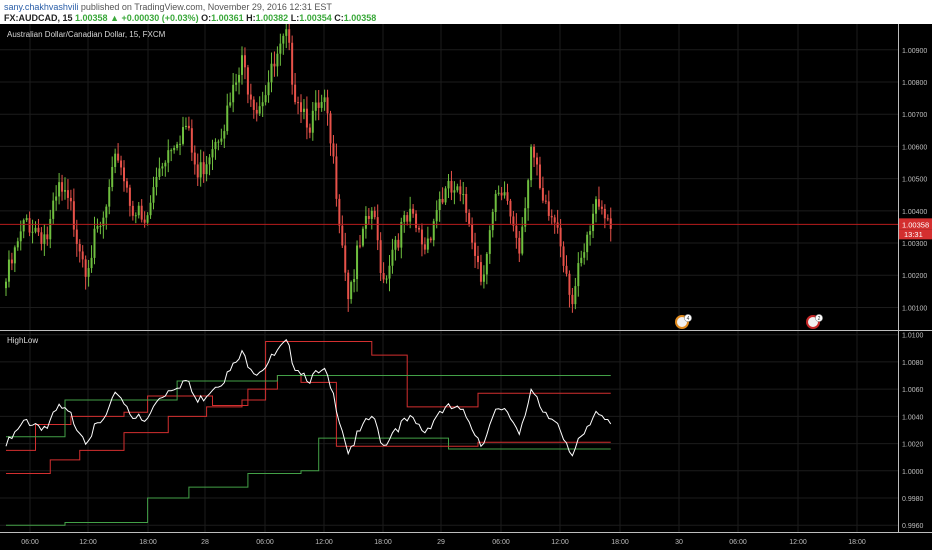 This screenshot has width=932, height=555. Describe the element at coordinates (914, 180) in the screenshot. I see `price-tick-label: 1.00500` at that location.